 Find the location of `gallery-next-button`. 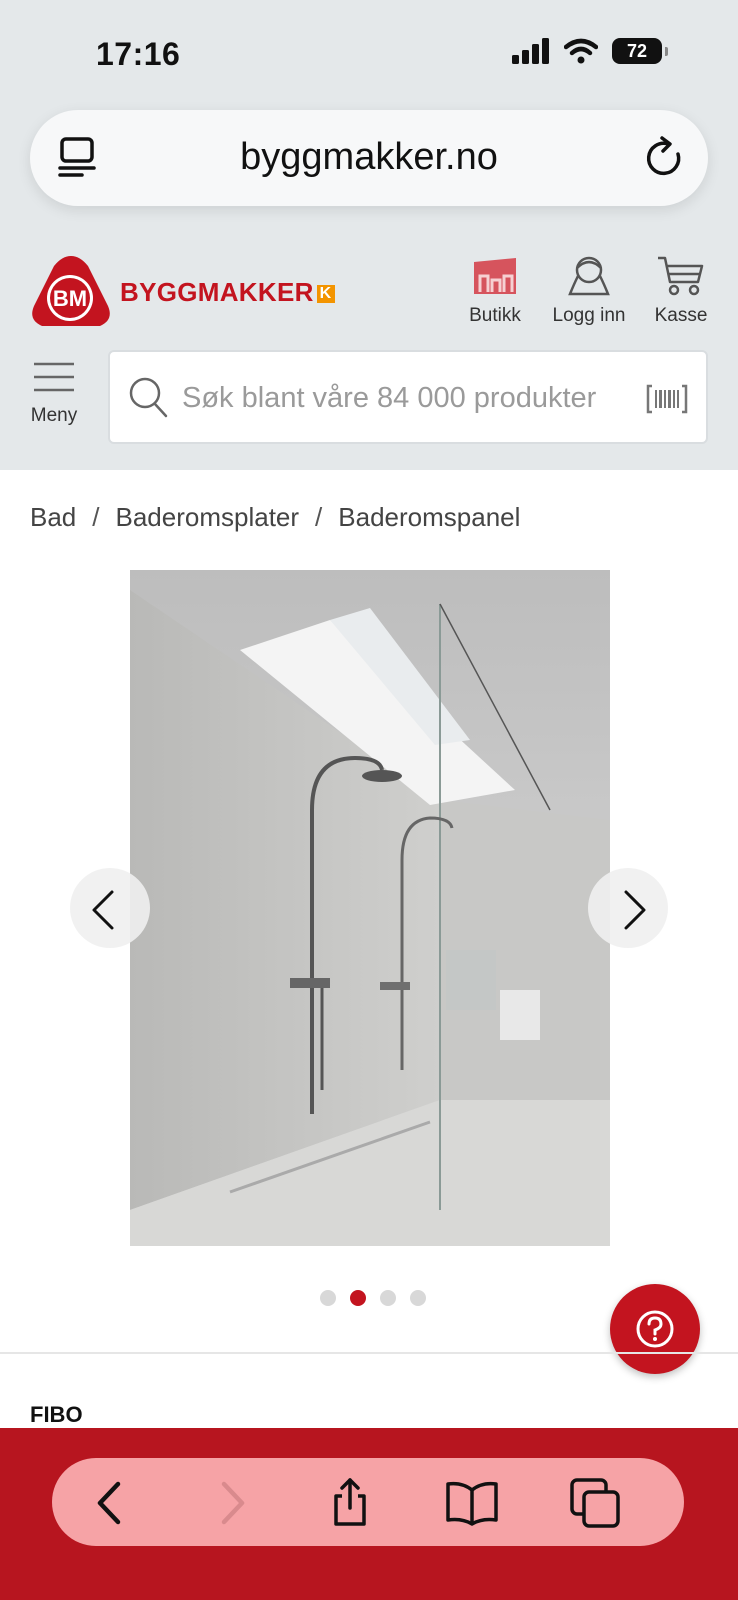

gallery-next-button is located at coordinates (628, 908).